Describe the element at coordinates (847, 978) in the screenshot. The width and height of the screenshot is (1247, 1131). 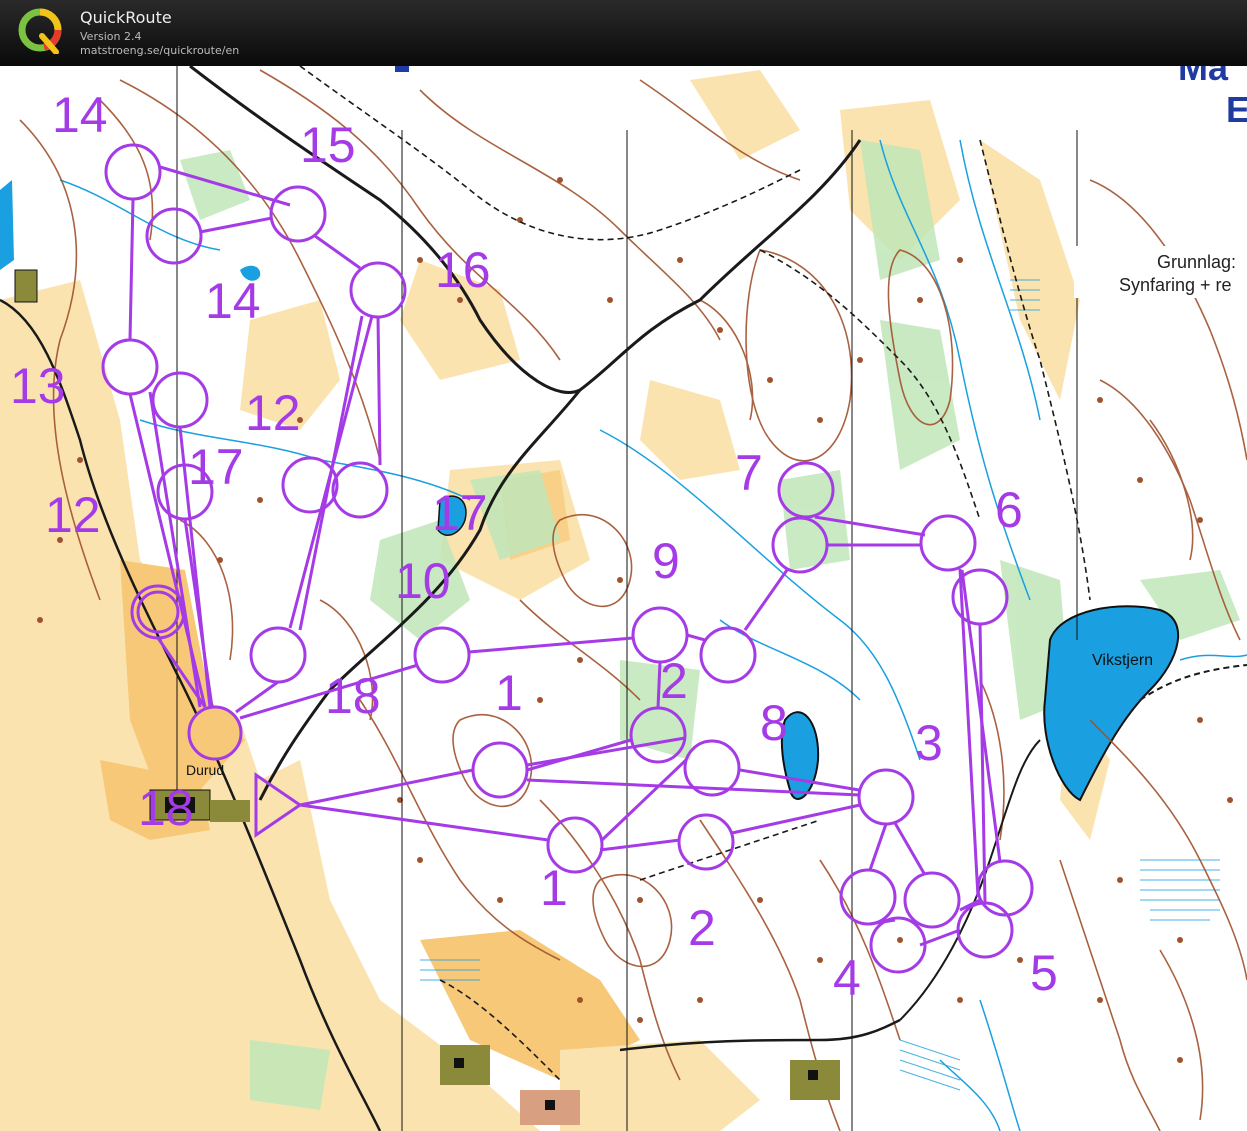
I see `control-number: 4` at that location.